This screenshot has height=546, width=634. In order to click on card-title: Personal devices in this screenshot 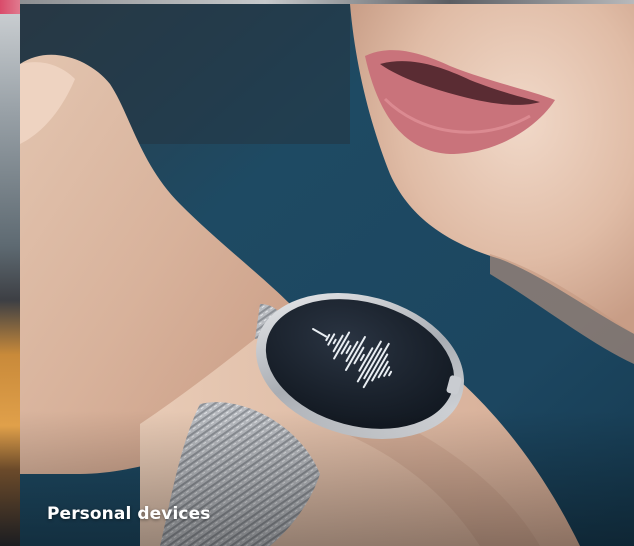, I will do `click(129, 514)`.